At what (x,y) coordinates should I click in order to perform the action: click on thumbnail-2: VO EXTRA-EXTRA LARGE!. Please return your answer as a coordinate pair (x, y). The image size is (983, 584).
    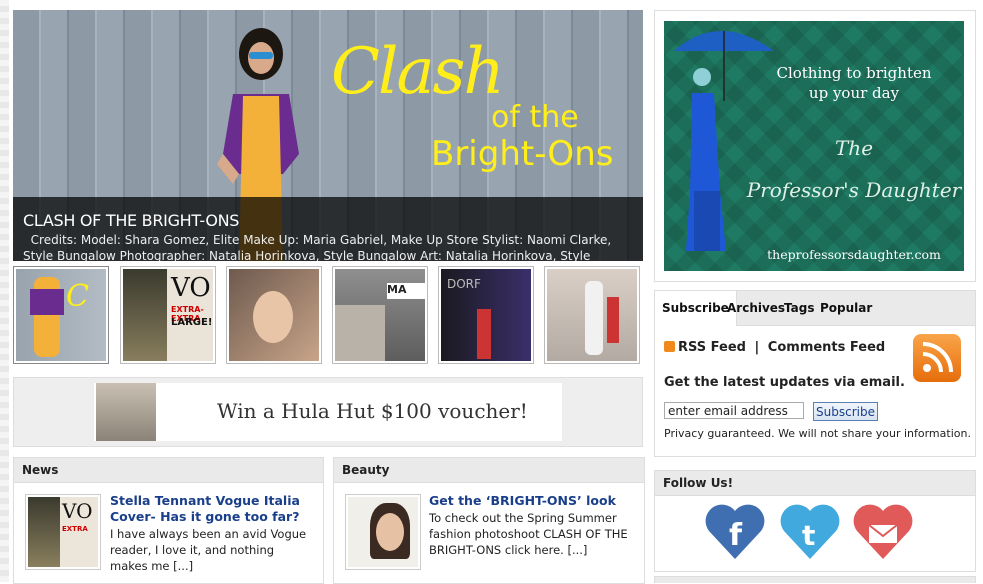
    Looking at the image, I should click on (168, 315).